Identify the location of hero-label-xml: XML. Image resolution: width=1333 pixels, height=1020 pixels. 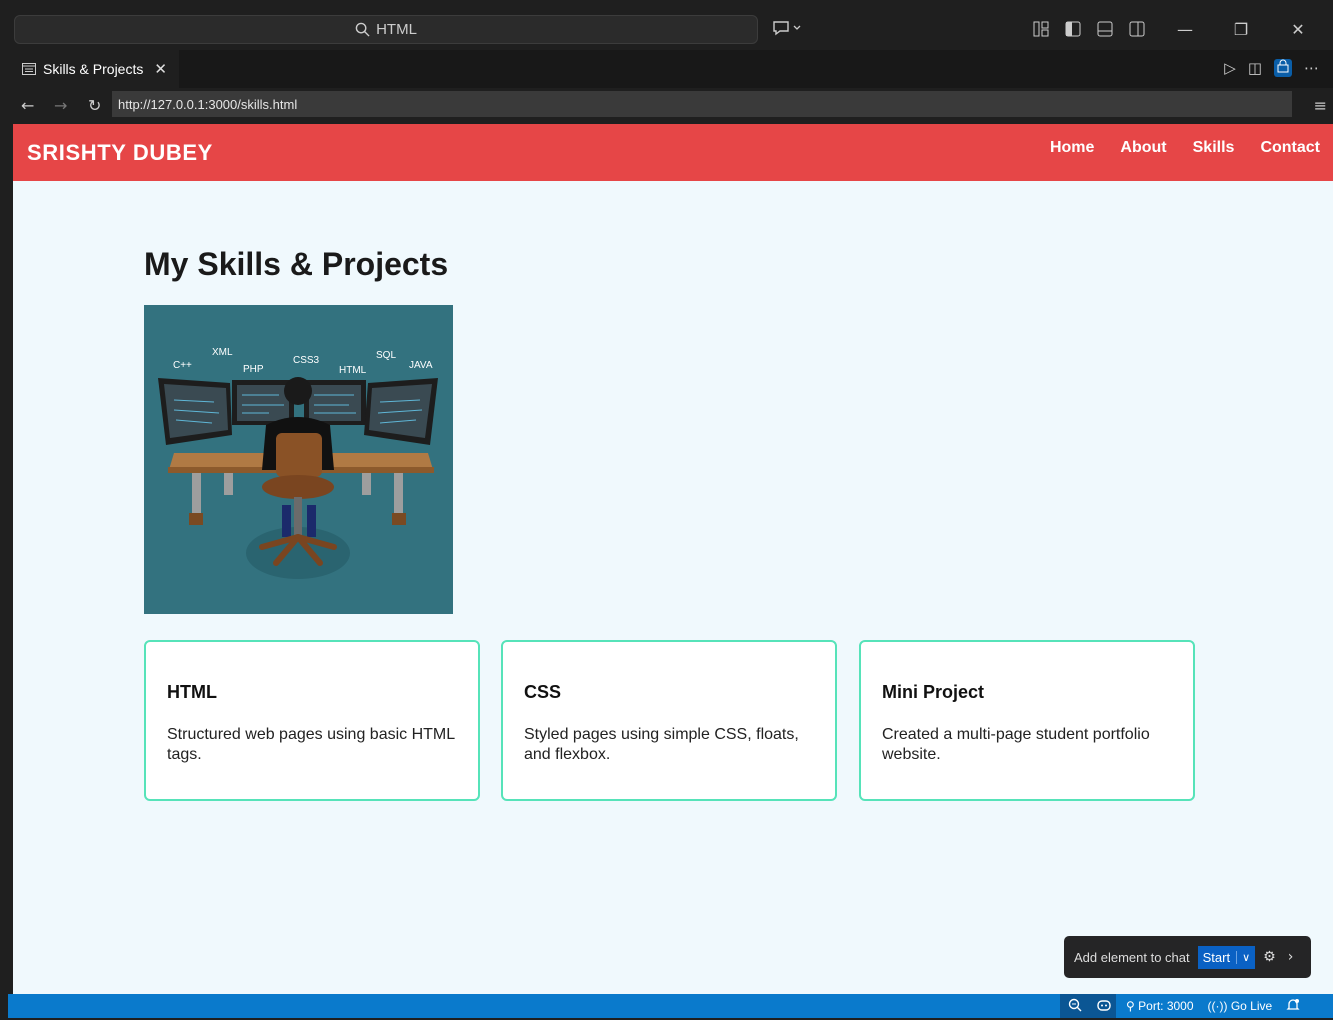
(222, 352).